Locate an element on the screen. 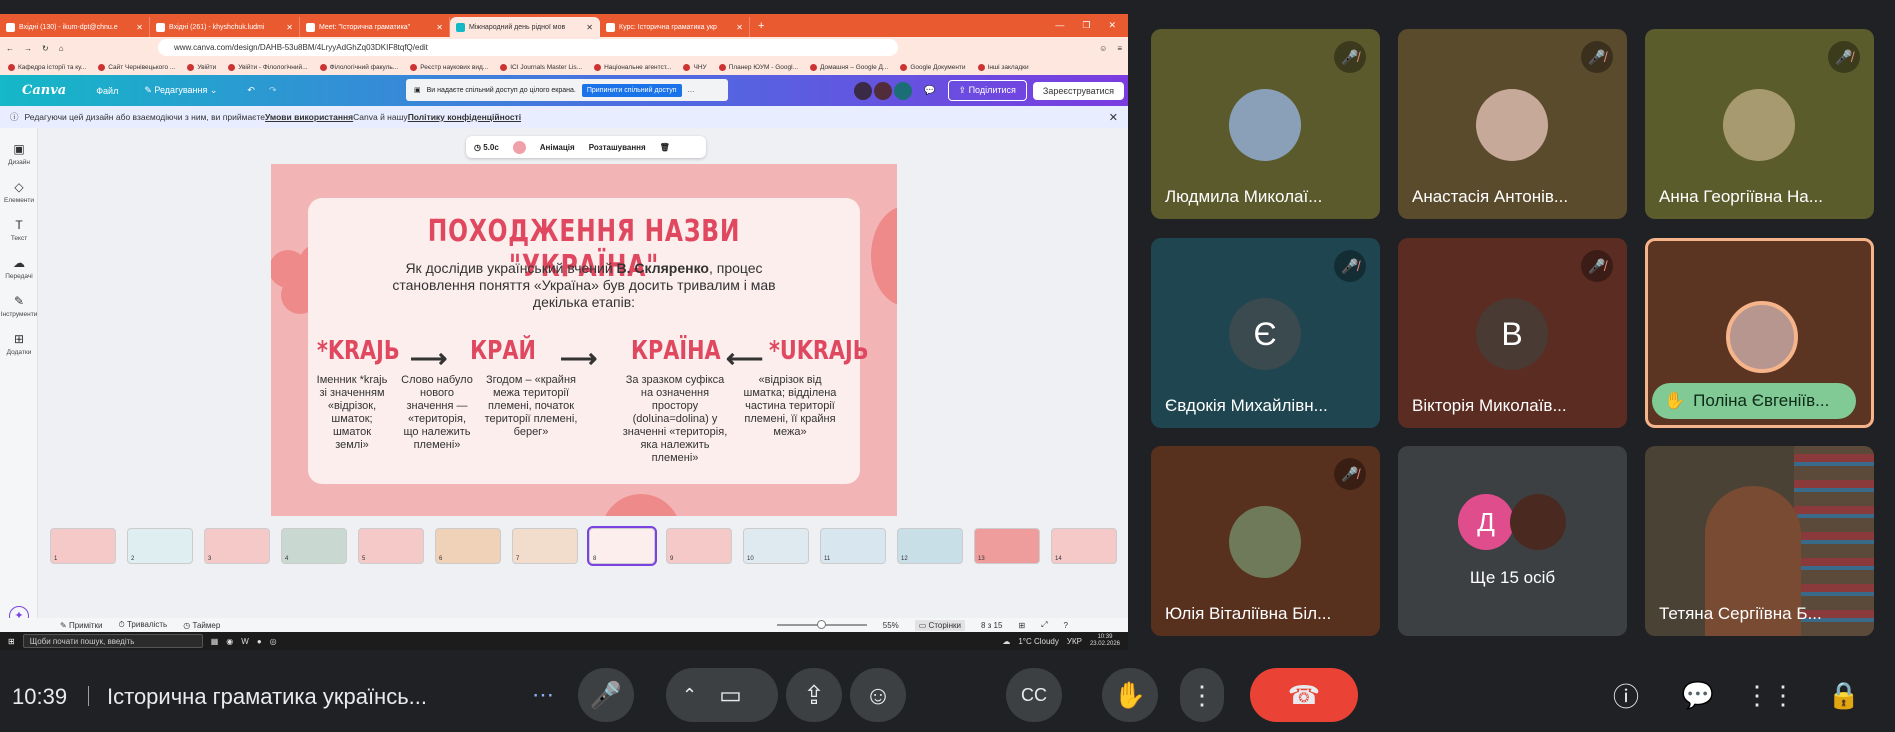  browser-tab-2: Вхідні (261) - khyshchuk.ludmi ✕ is located at coordinates (225, 27).